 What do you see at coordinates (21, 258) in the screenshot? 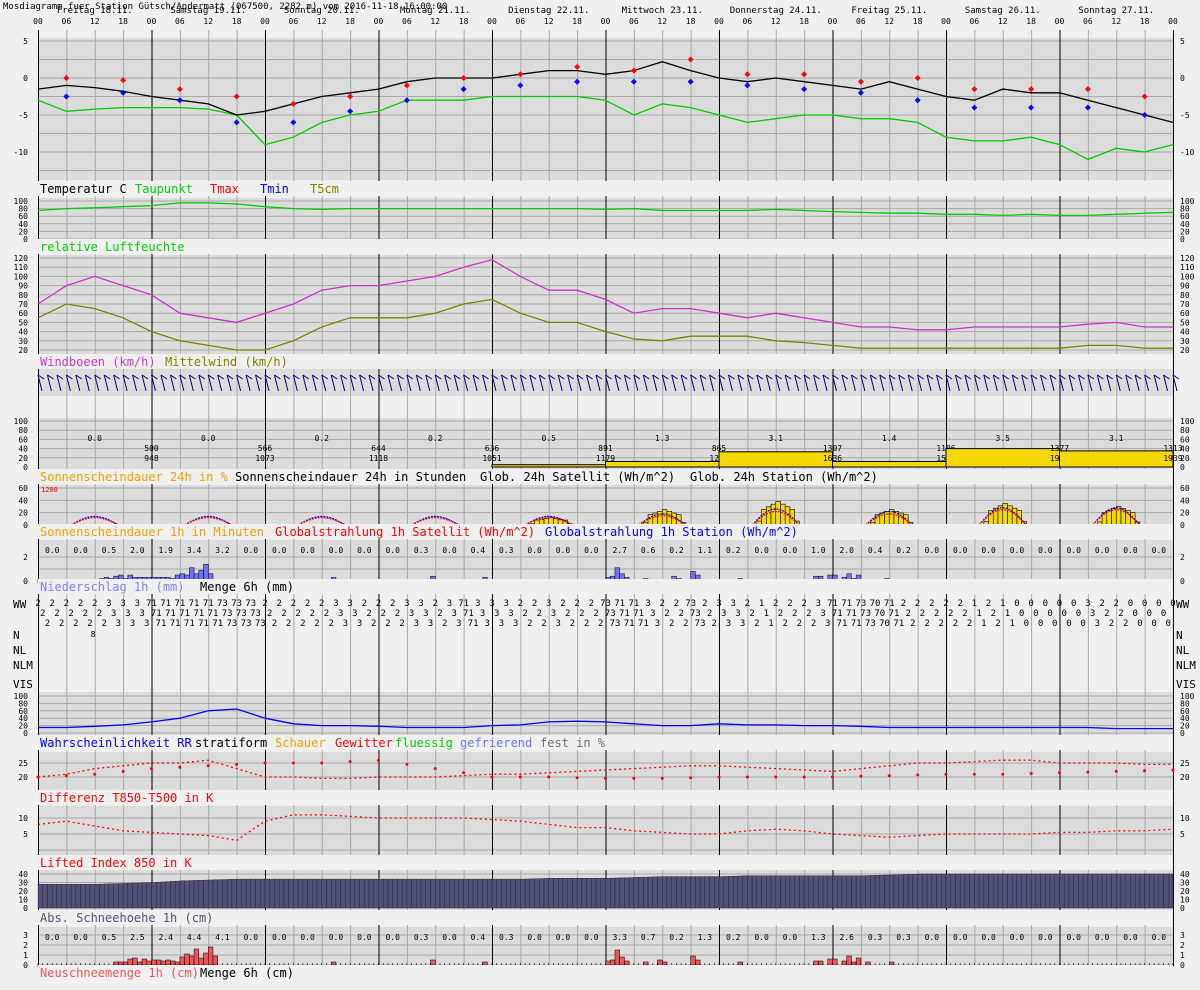
I see `y-tick-label: 120` at bounding box center [21, 258].